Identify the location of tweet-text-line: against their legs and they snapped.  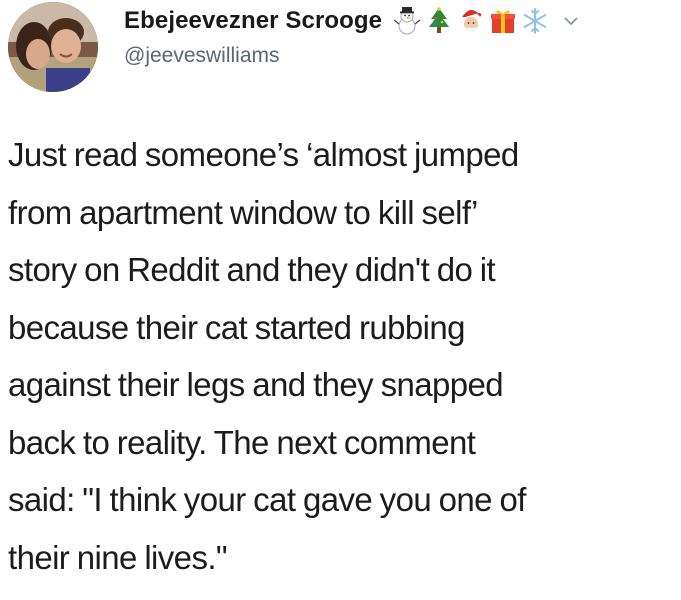
(256, 384).